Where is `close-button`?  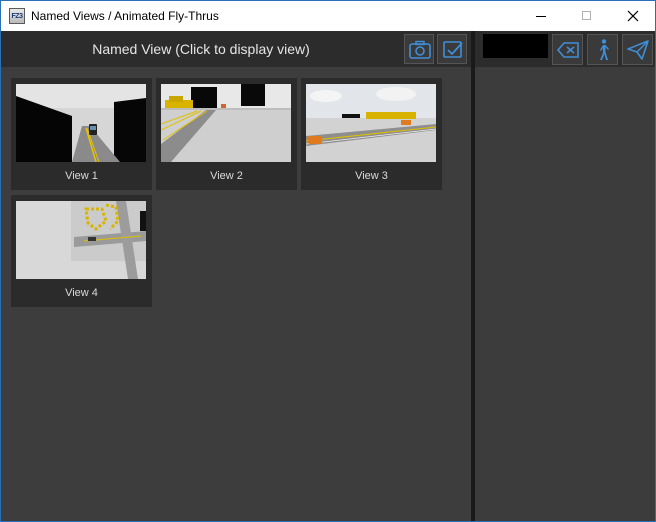 close-button is located at coordinates (632, 16).